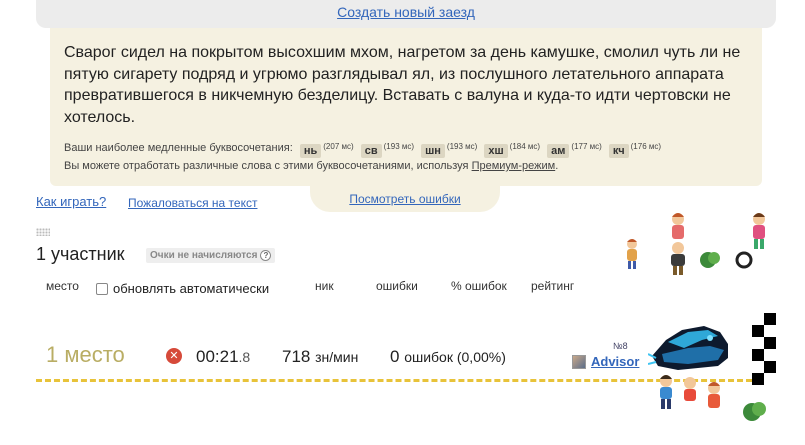 This screenshot has height=445, width=805. Describe the element at coordinates (514, 166) in the screenshot. I see `premium-mode-link: Премиум-режим` at that location.